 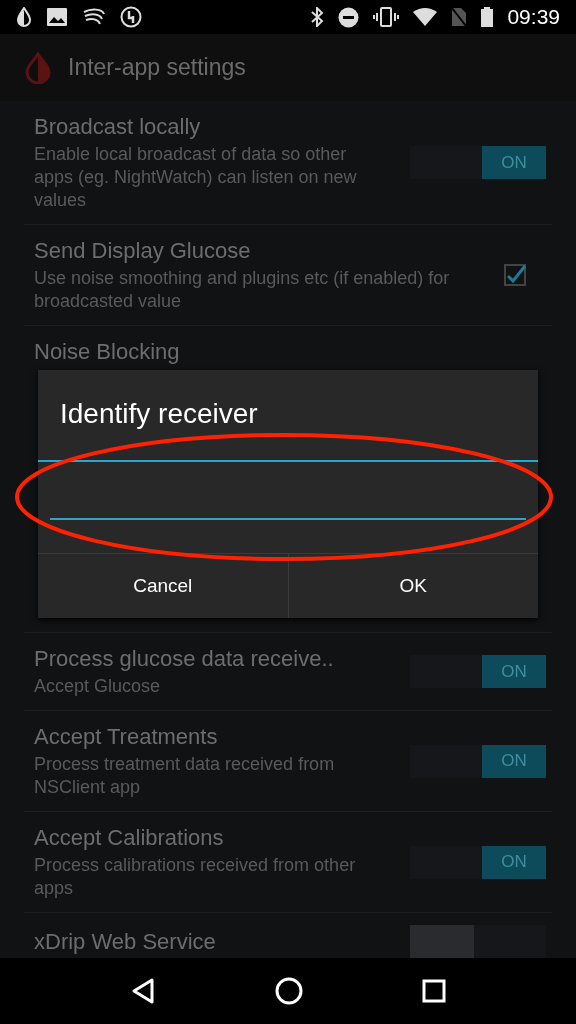 I want to click on setting-title: Noise Blocking, so click(x=107, y=352).